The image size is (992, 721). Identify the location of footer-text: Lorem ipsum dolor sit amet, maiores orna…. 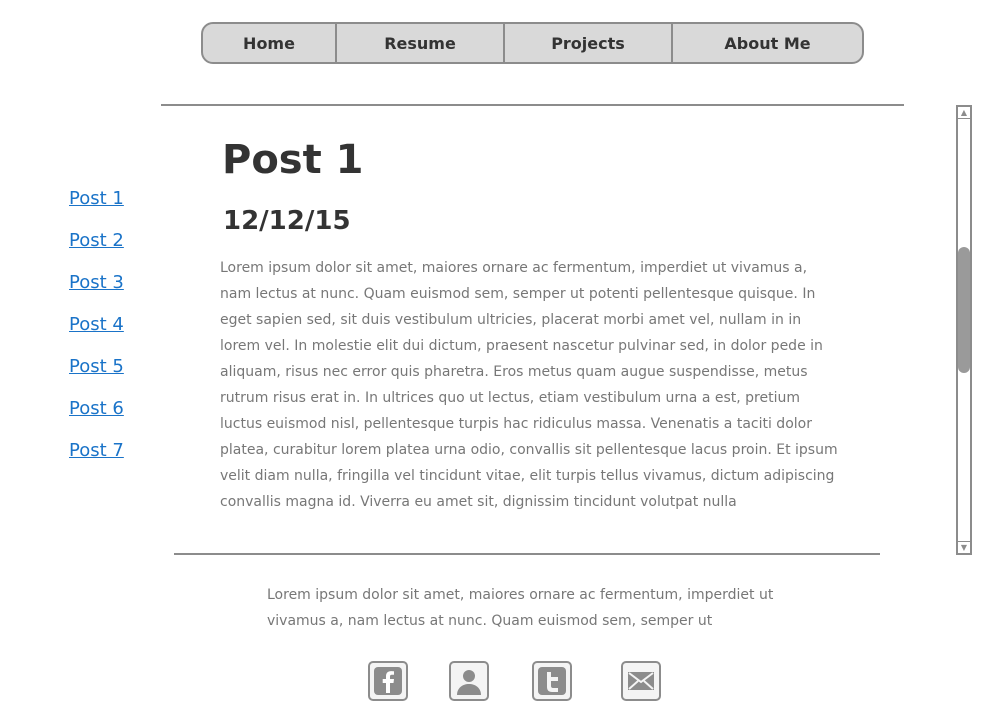
(520, 608).